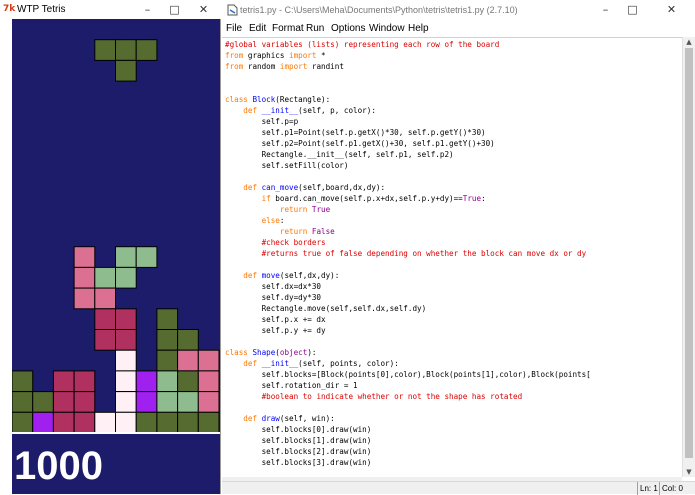 This screenshot has width=695, height=495. What do you see at coordinates (348, 29) in the screenshot?
I see `menu-options: Options` at bounding box center [348, 29].